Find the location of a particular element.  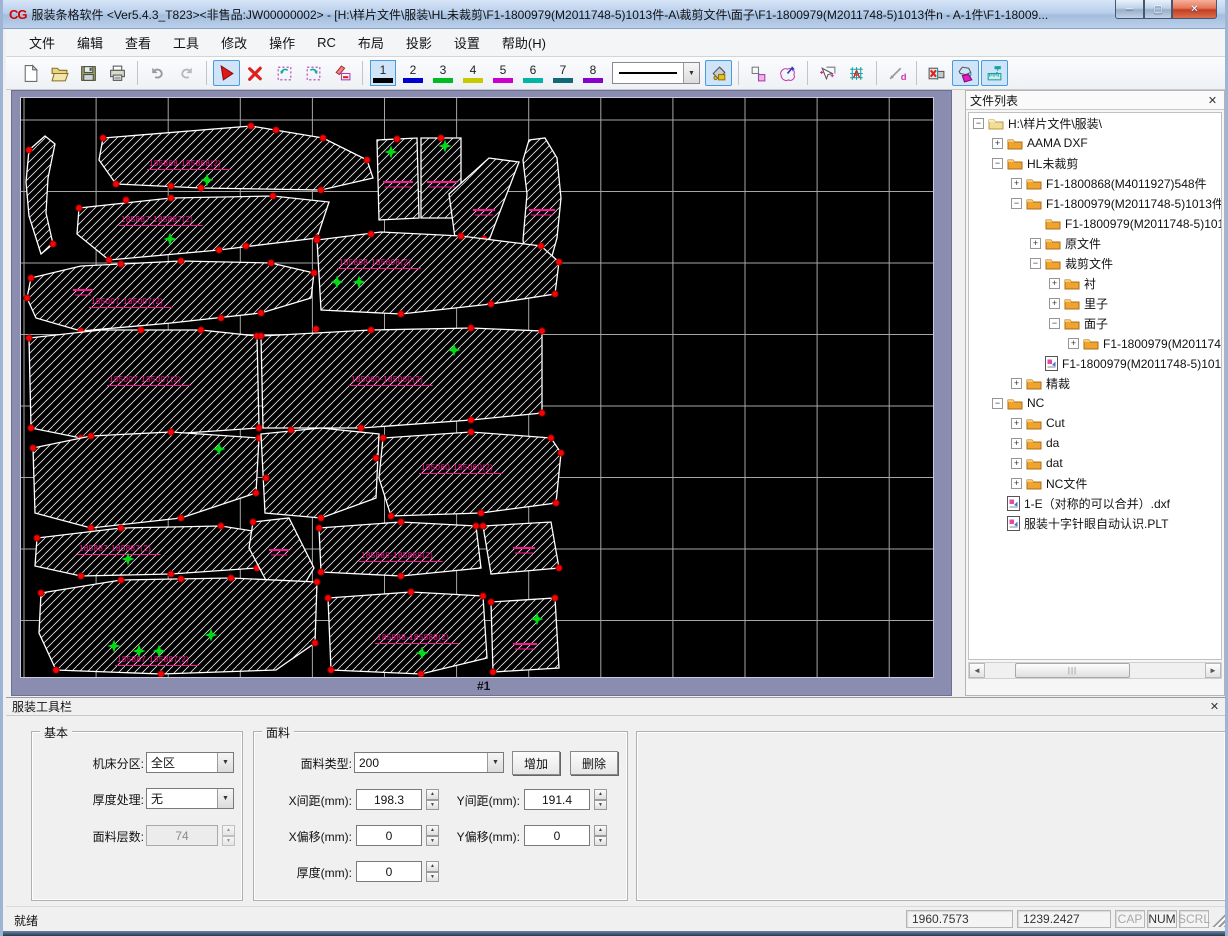

tree-item-6: + 原文件 is located at coordinates (1095, 243).